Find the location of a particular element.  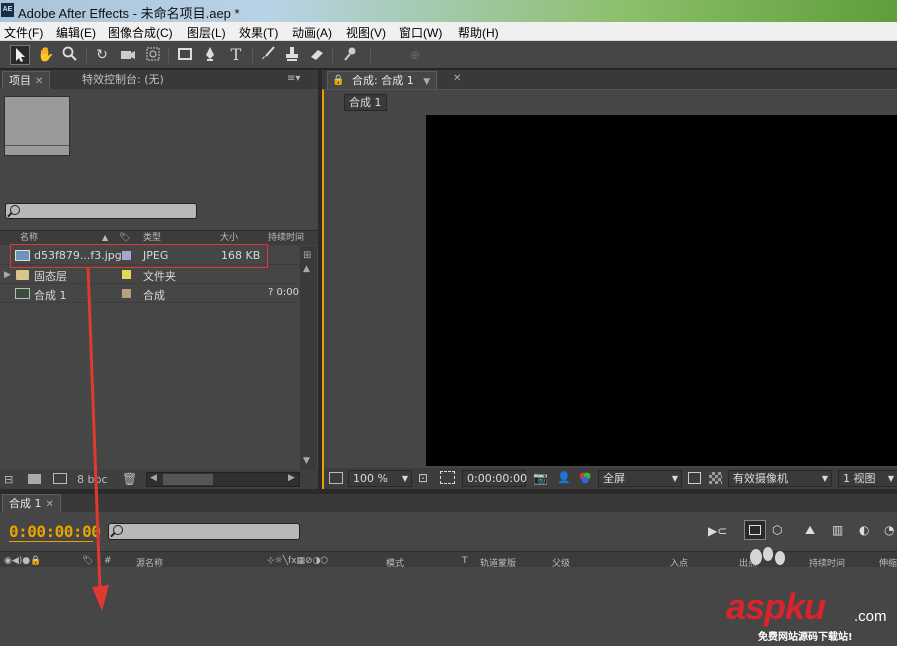

new-folder-icon is located at coordinates (34, 479).